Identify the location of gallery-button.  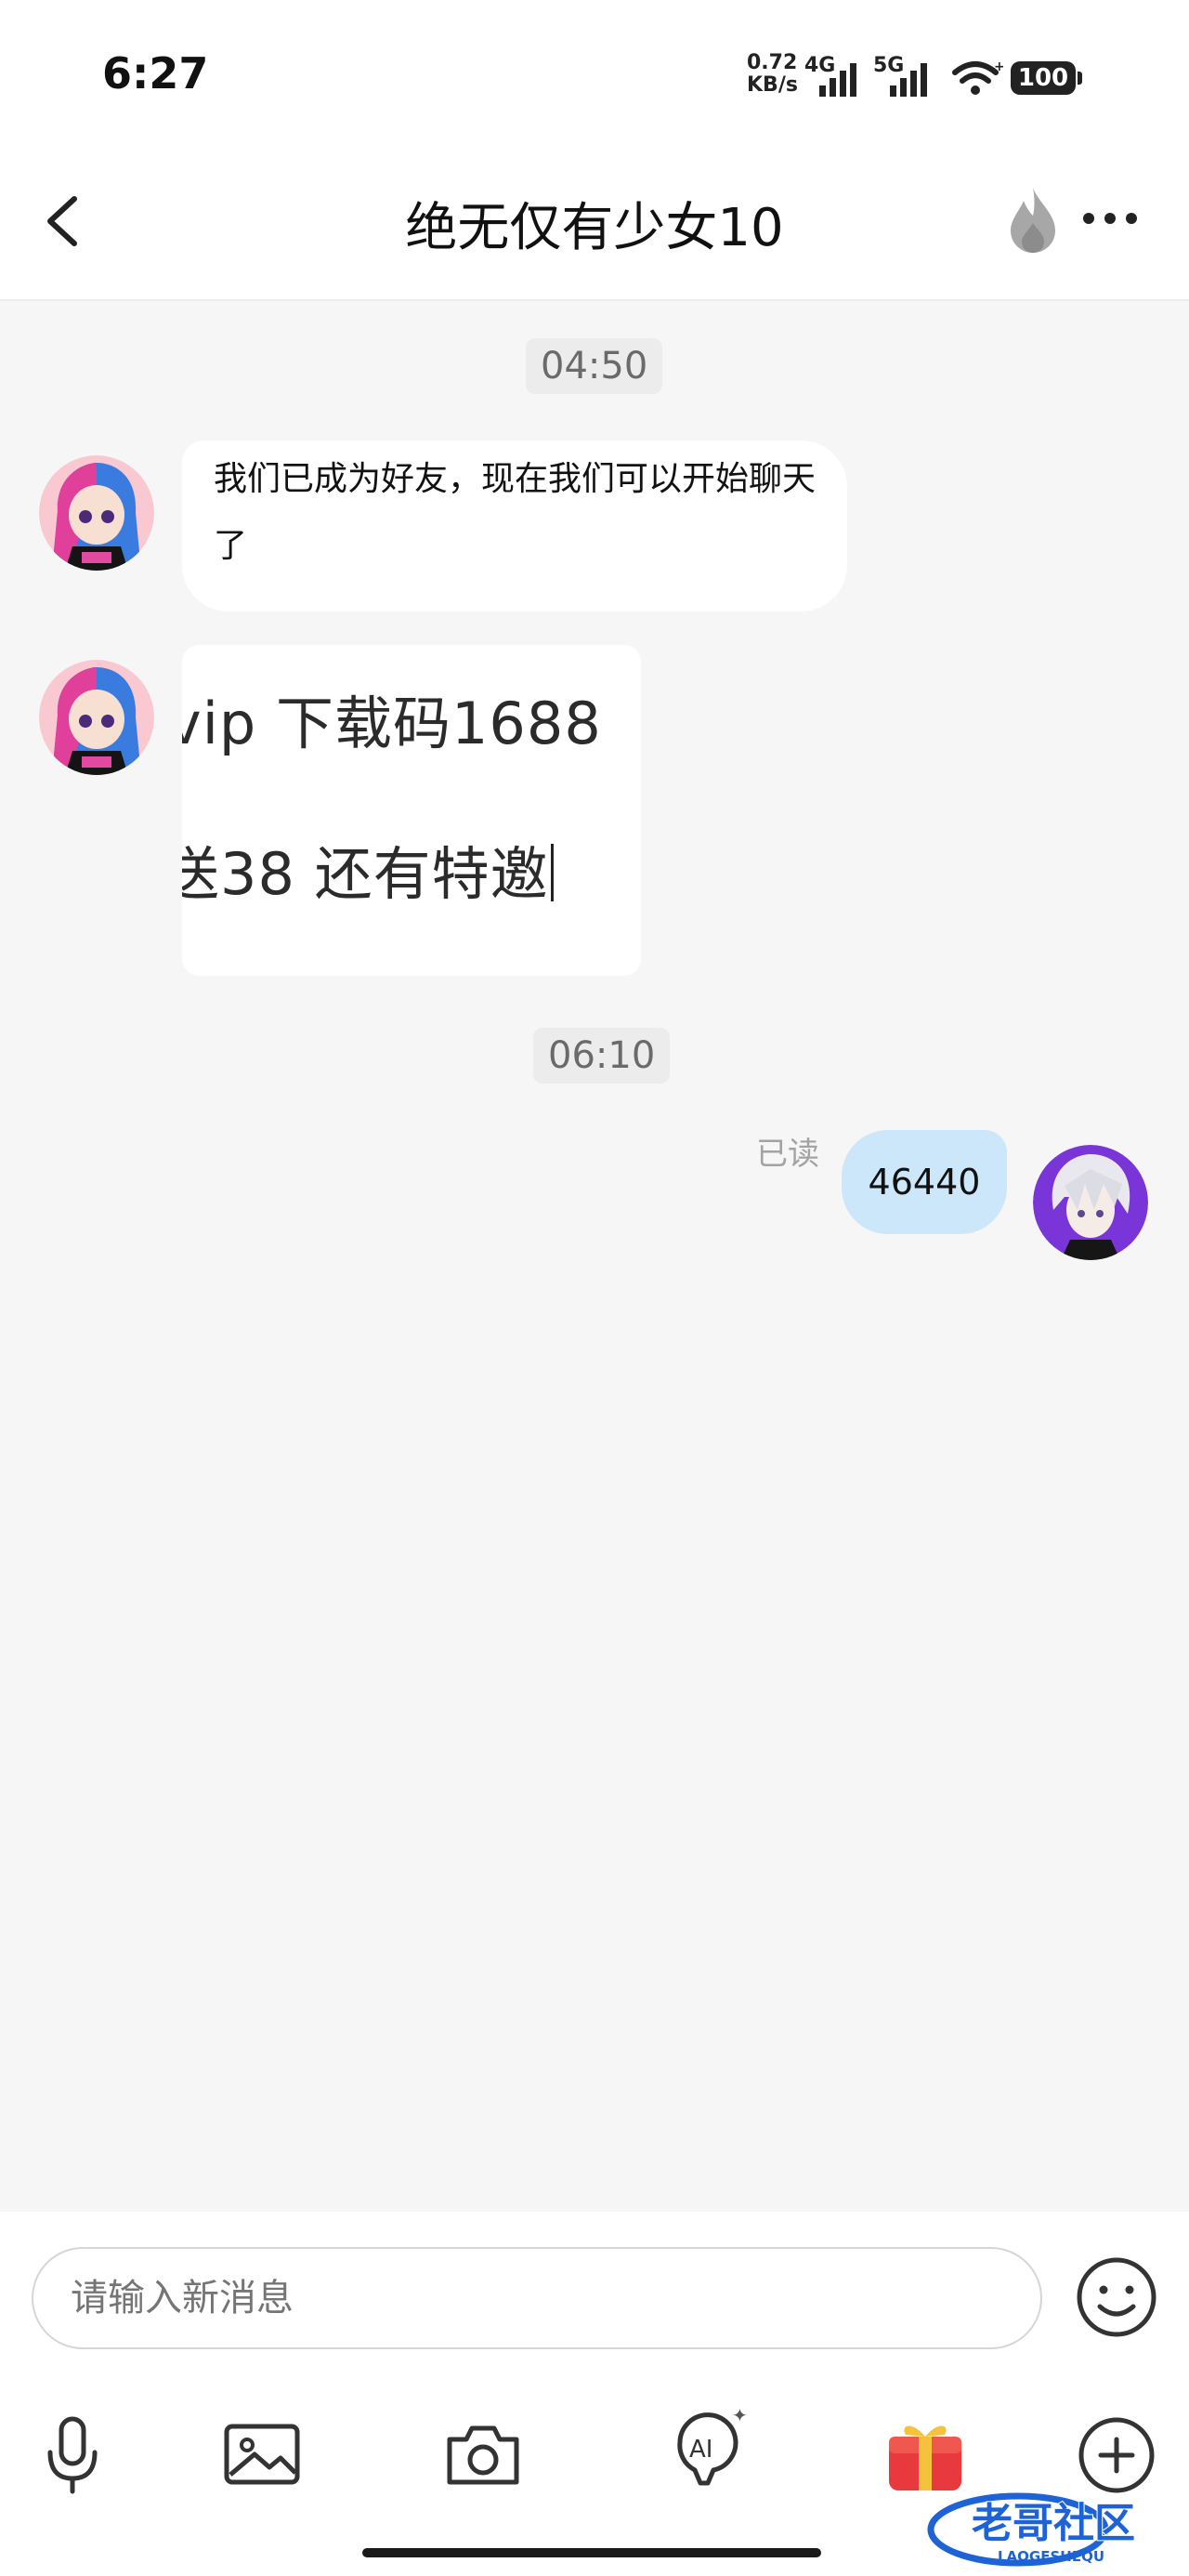
(262, 2455).